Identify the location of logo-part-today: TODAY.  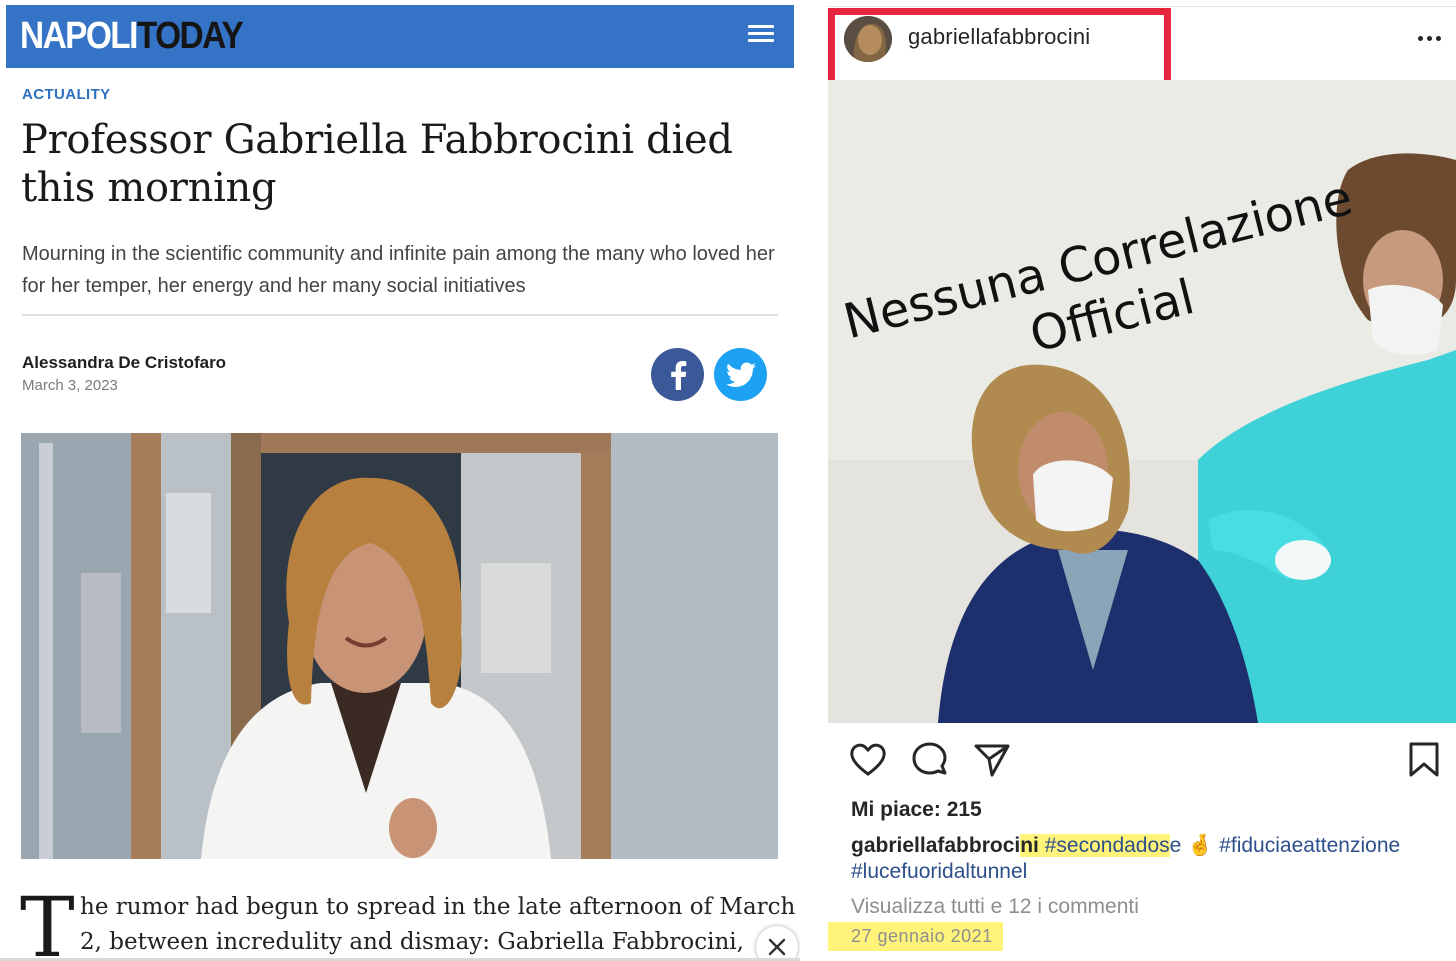
(190, 36).